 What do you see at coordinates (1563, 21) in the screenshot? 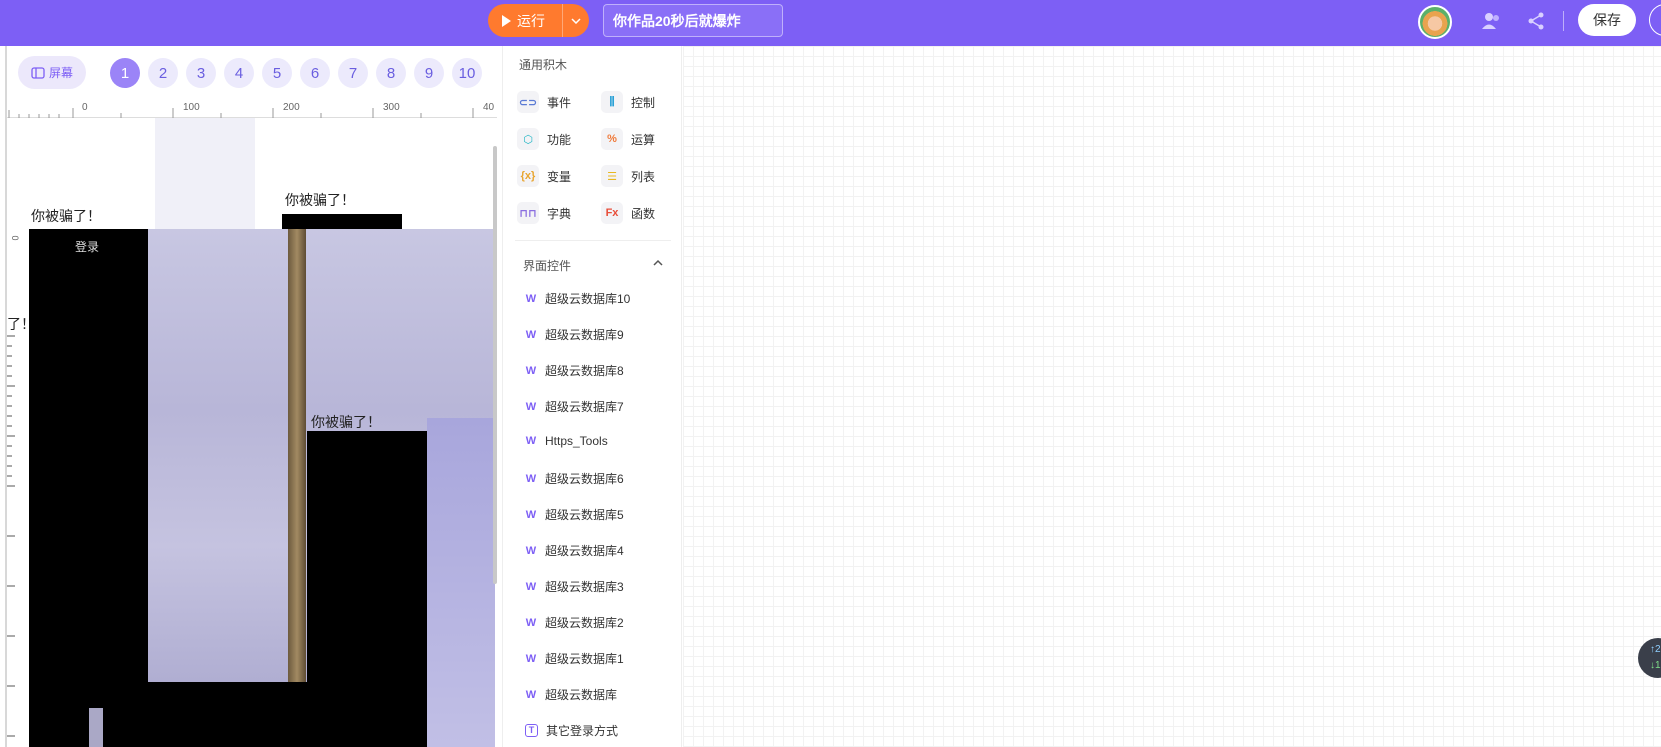
I see `toolbar-divider` at bounding box center [1563, 21].